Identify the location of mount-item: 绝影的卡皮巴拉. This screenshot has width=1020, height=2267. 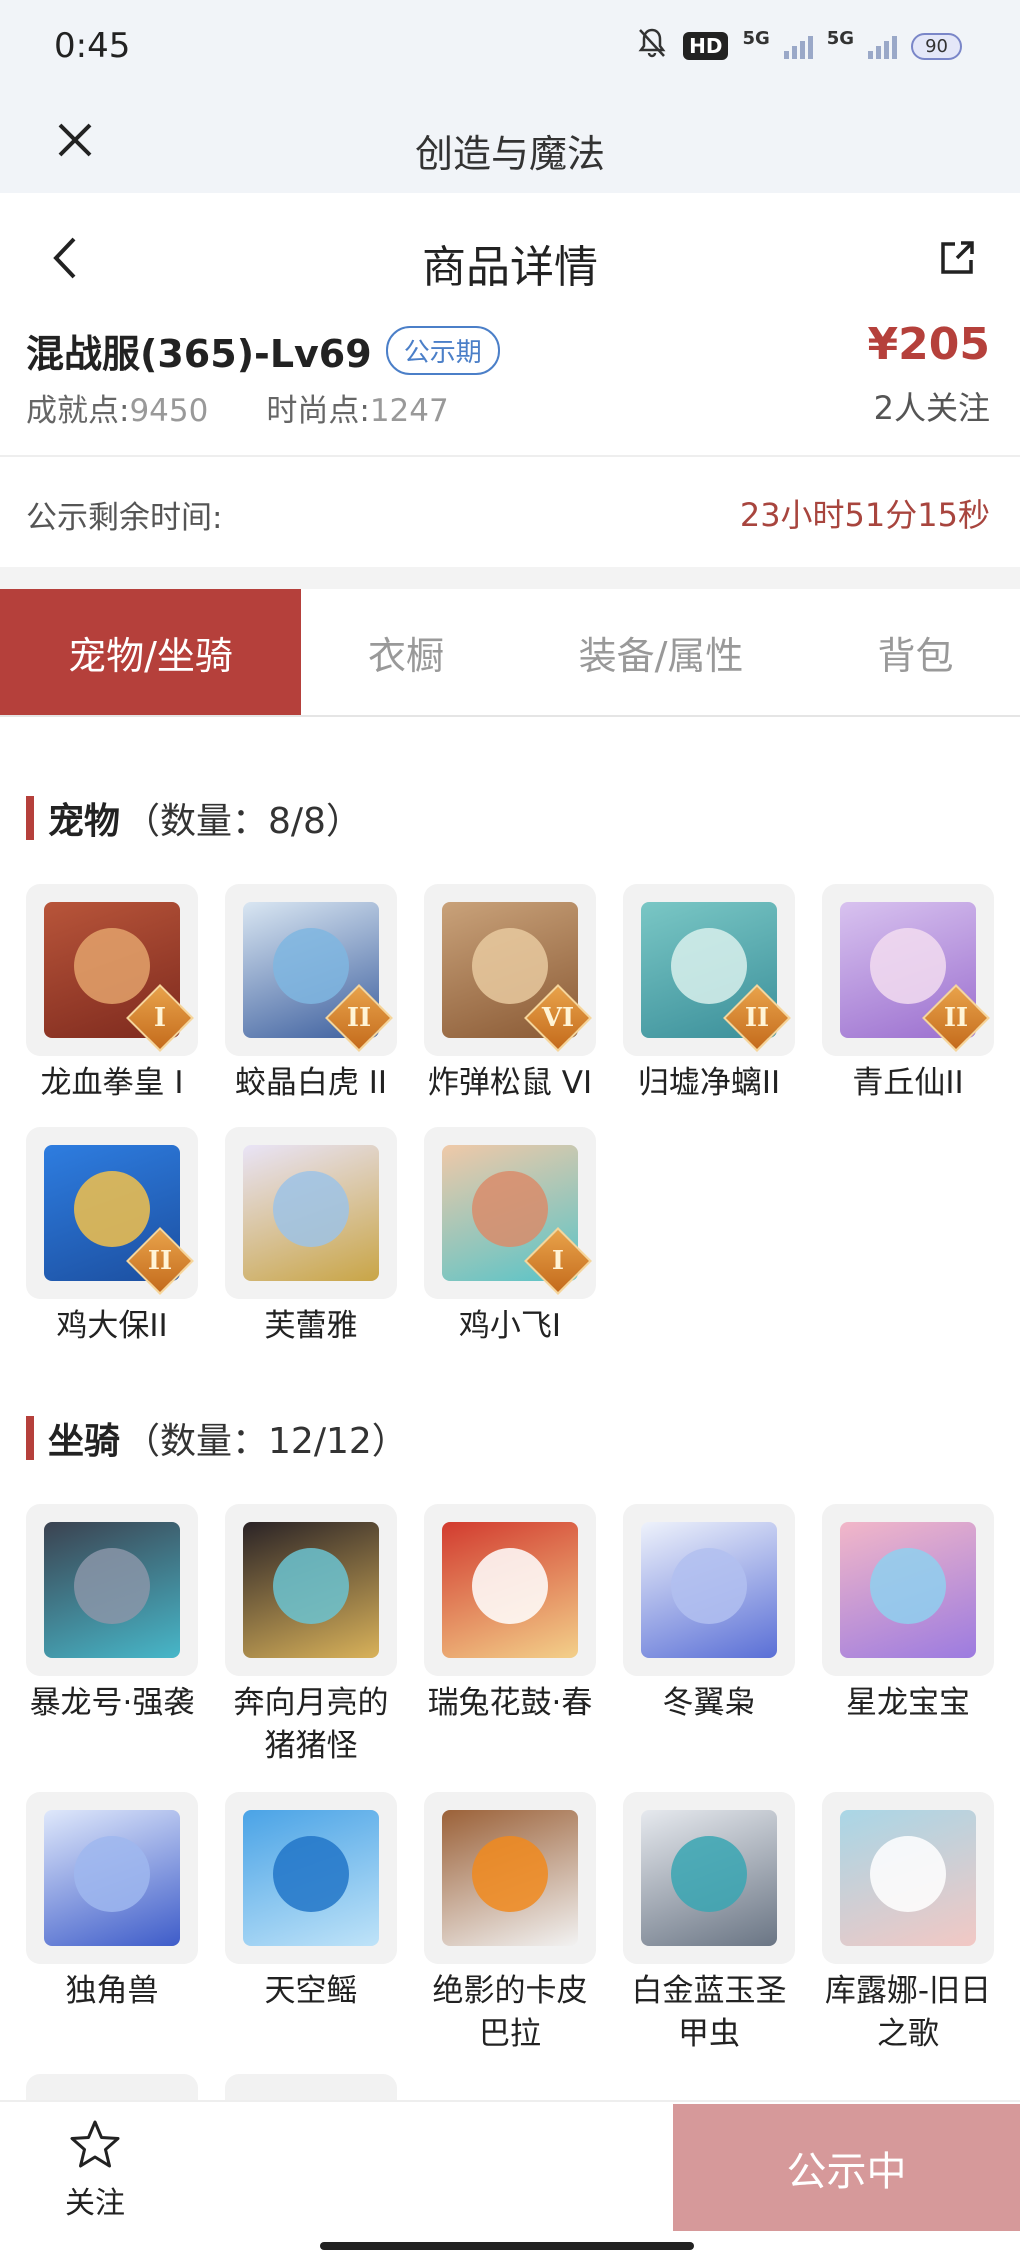
(510, 1924).